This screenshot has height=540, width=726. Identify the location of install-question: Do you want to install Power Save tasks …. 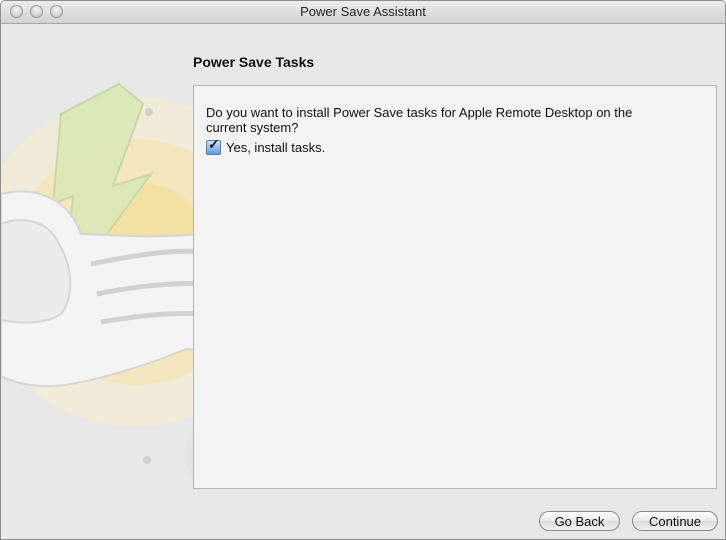
(419, 120).